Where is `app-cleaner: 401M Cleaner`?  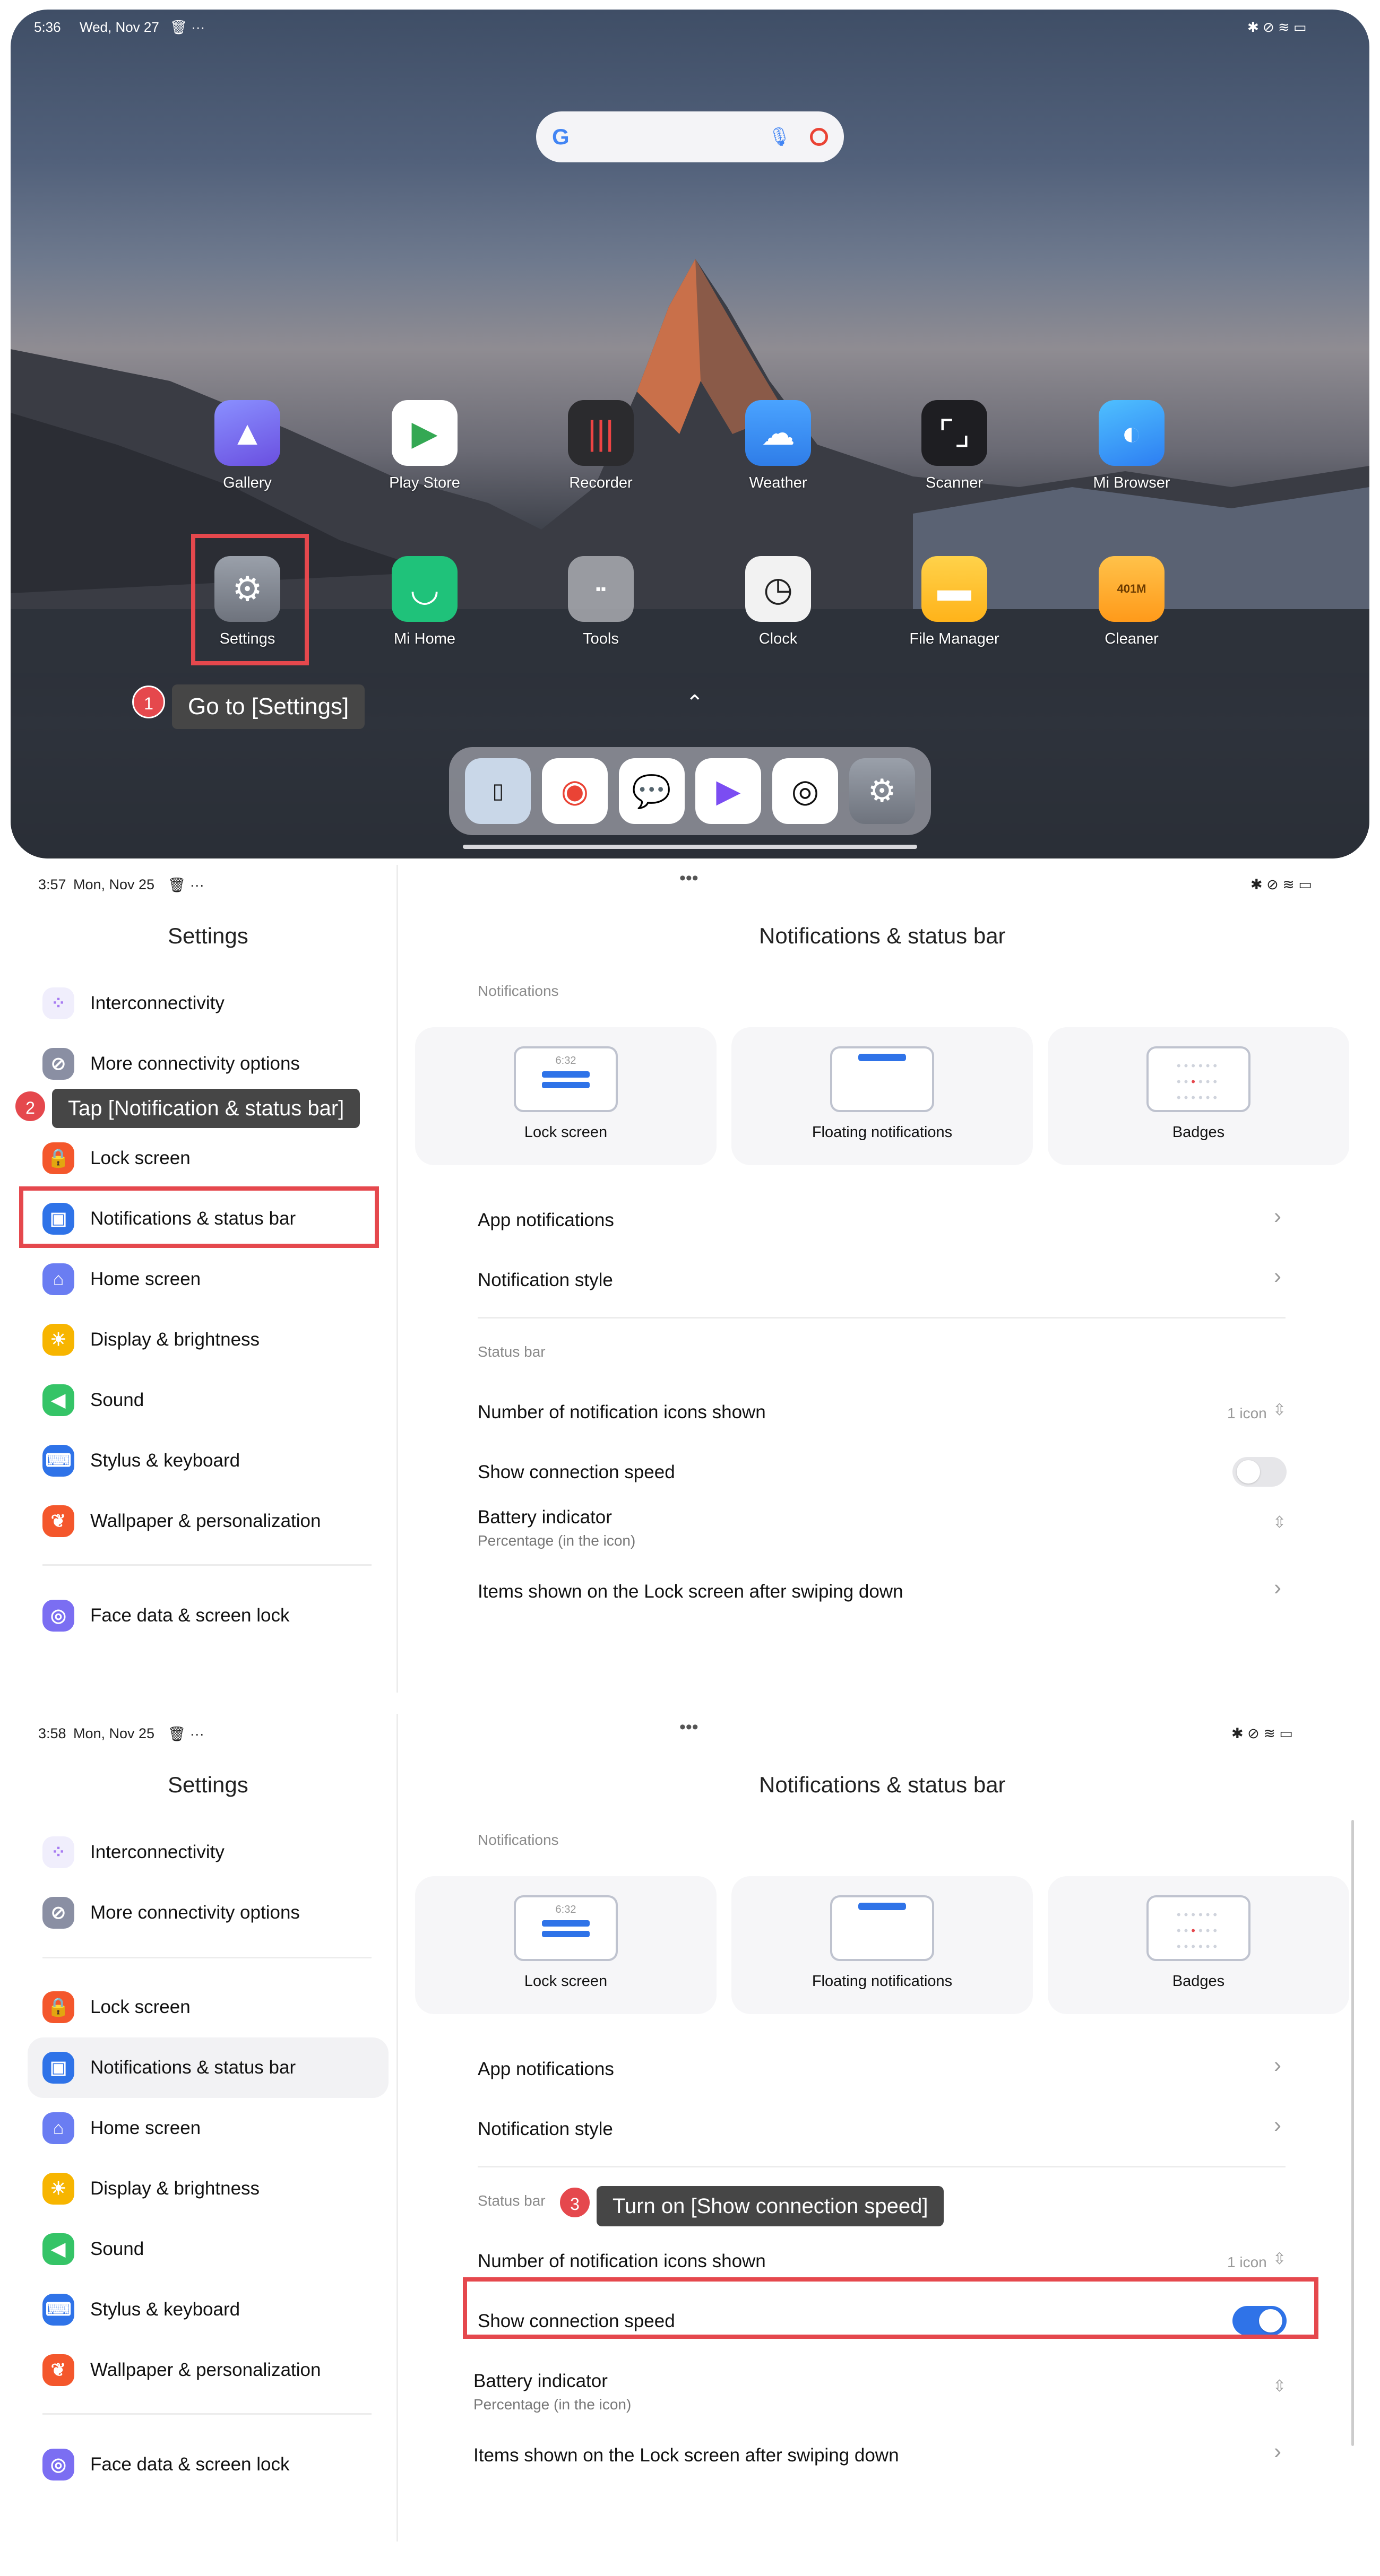
app-cleaner: 401M Cleaner is located at coordinates (1131, 602).